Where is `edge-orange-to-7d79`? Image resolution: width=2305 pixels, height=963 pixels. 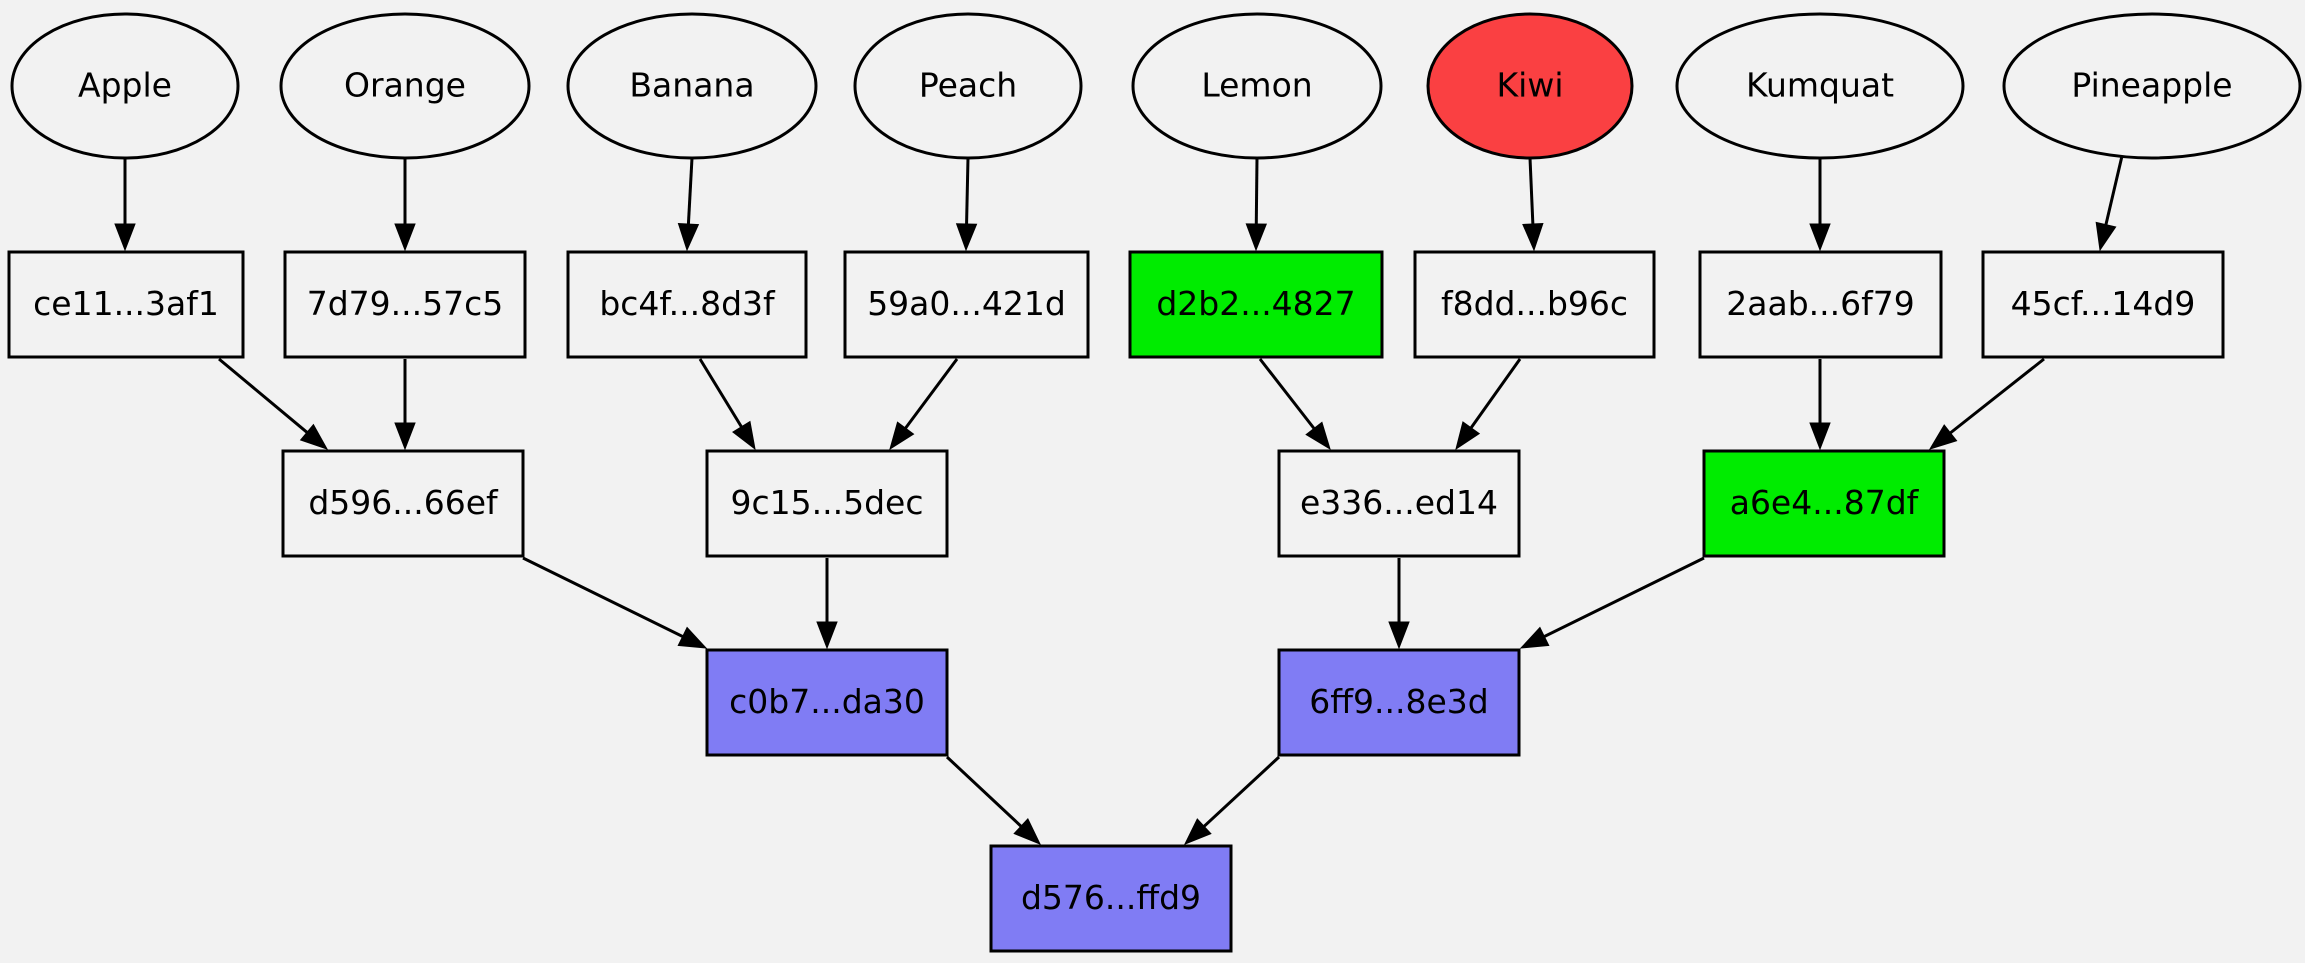
edge-orange-to-7d79 is located at coordinates (405, 205).